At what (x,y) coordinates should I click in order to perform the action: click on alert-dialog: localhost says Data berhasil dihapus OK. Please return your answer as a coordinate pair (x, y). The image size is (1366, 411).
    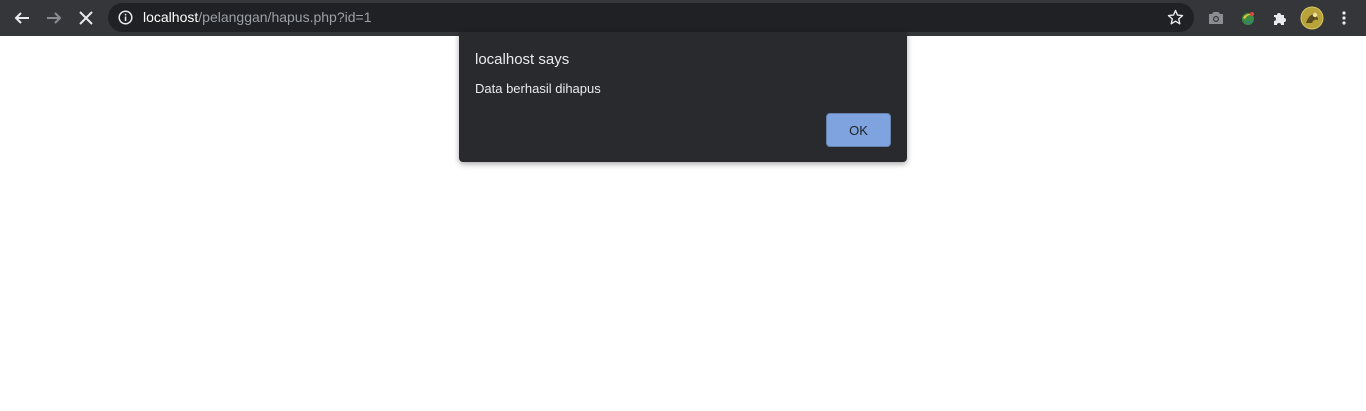
    Looking at the image, I should click on (683, 97).